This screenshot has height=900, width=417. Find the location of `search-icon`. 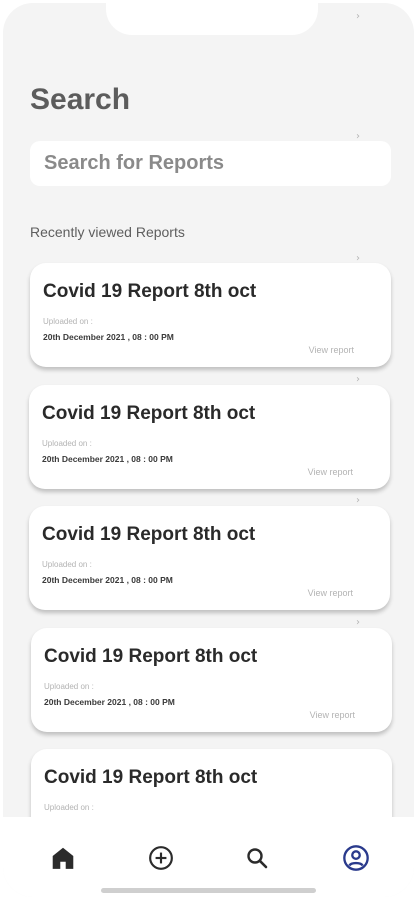

search-icon is located at coordinates (257, 858).